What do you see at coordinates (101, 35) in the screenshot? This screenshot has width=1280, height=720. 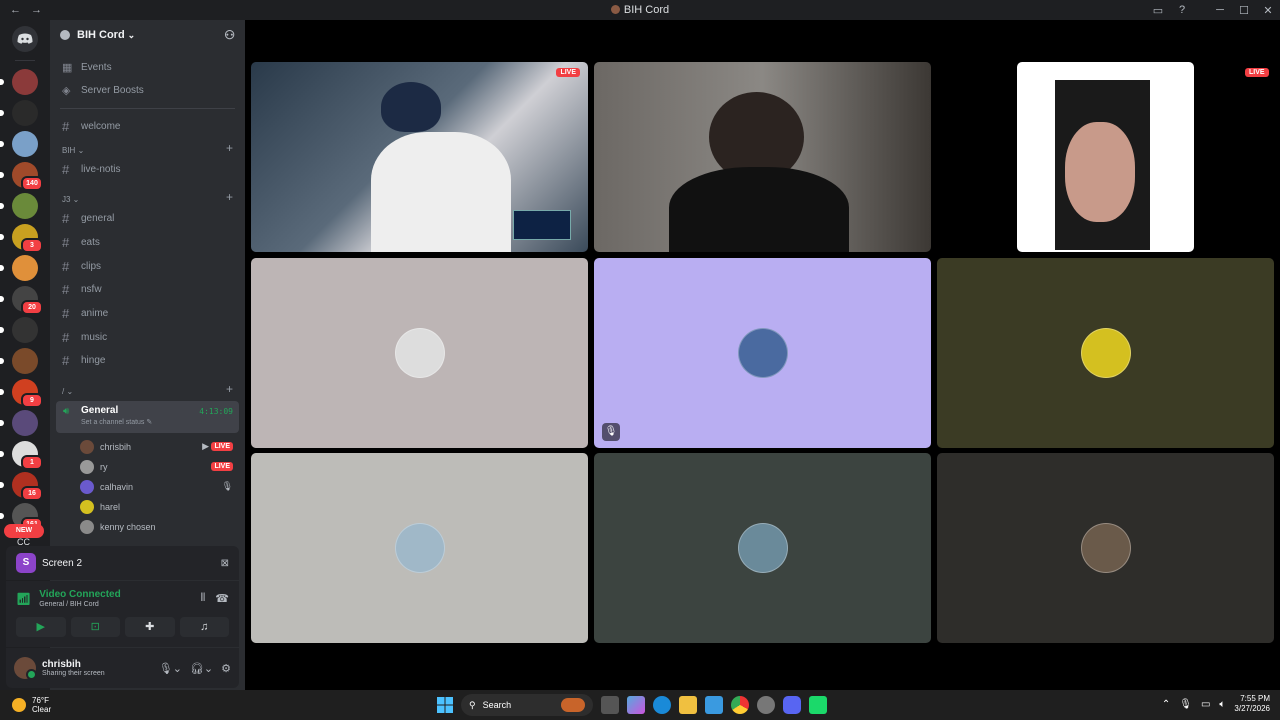 I see `guild-name: BIH Cord` at bounding box center [101, 35].